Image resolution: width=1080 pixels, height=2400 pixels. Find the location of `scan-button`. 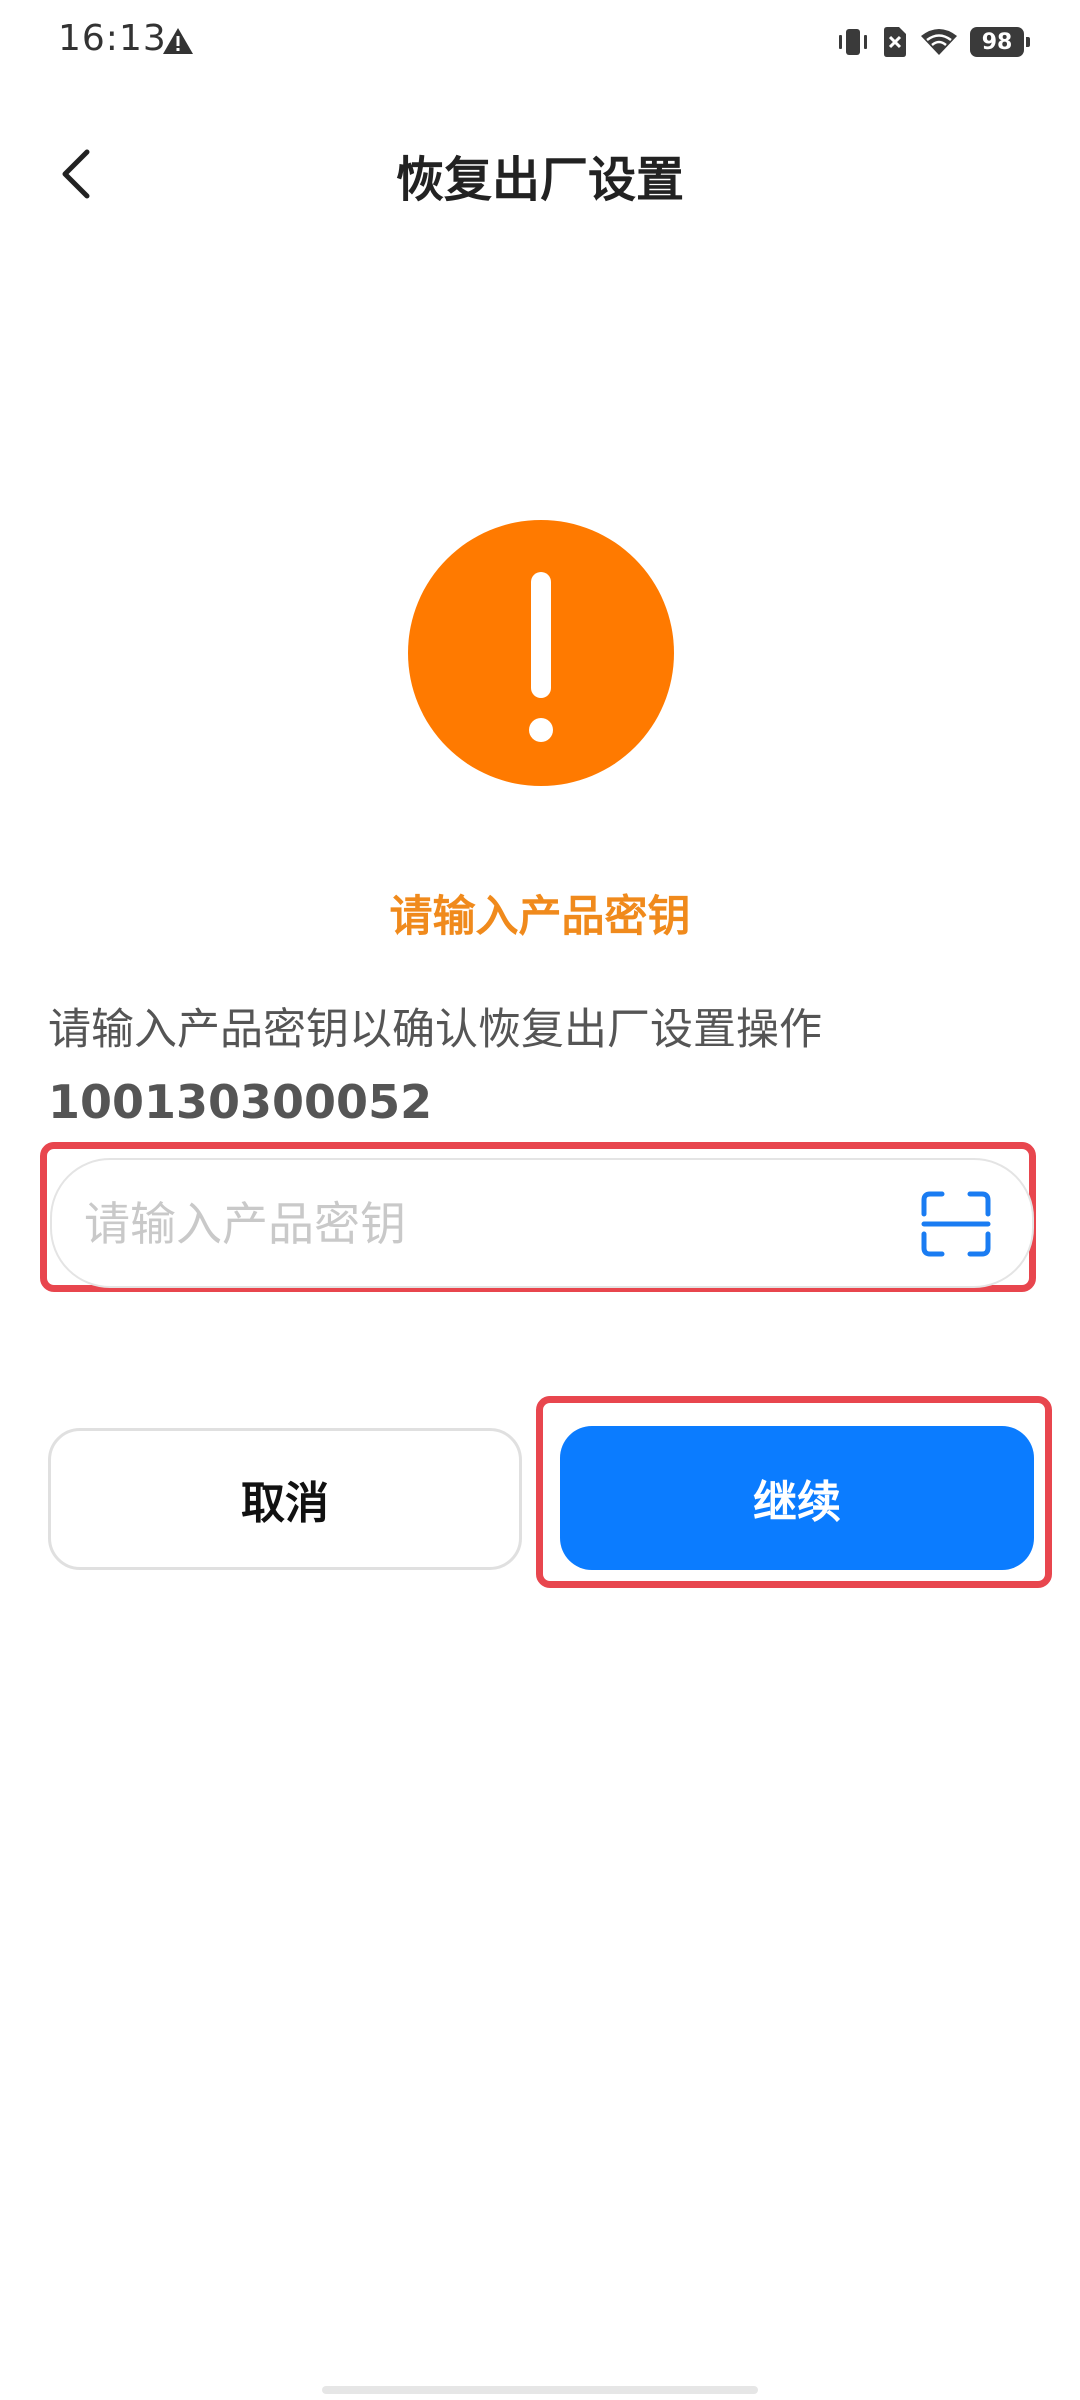

scan-button is located at coordinates (956, 1224).